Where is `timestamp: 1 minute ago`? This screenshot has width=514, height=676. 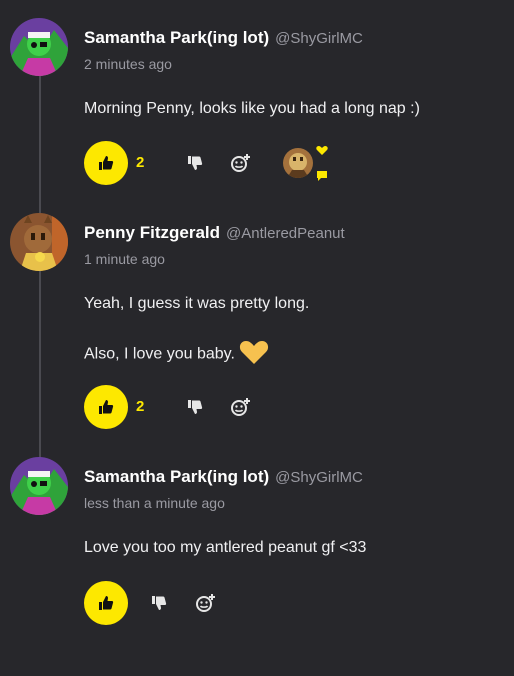
timestamp: 1 minute ago is located at coordinates (124, 259).